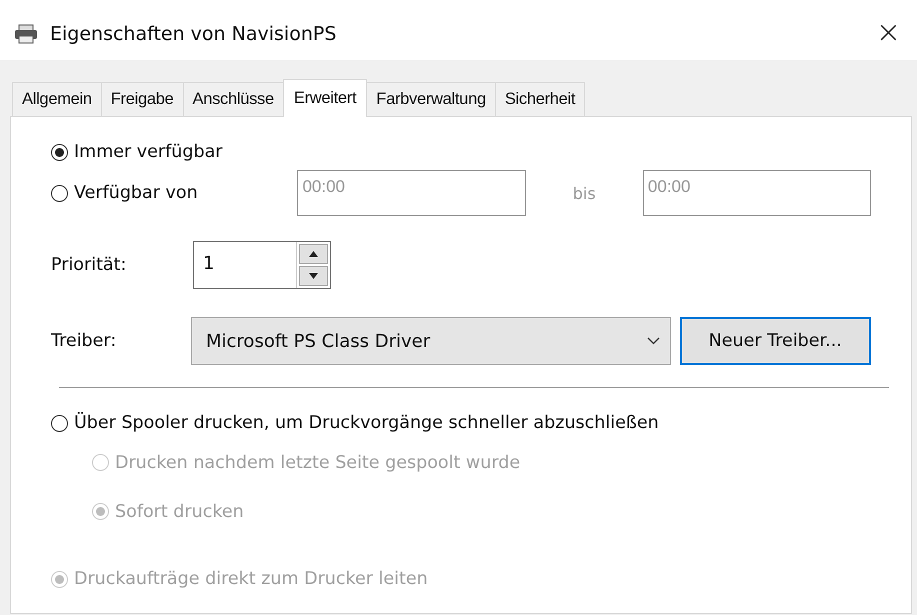  Describe the element at coordinates (325, 98) in the screenshot. I see `tab: Erweitert` at that location.